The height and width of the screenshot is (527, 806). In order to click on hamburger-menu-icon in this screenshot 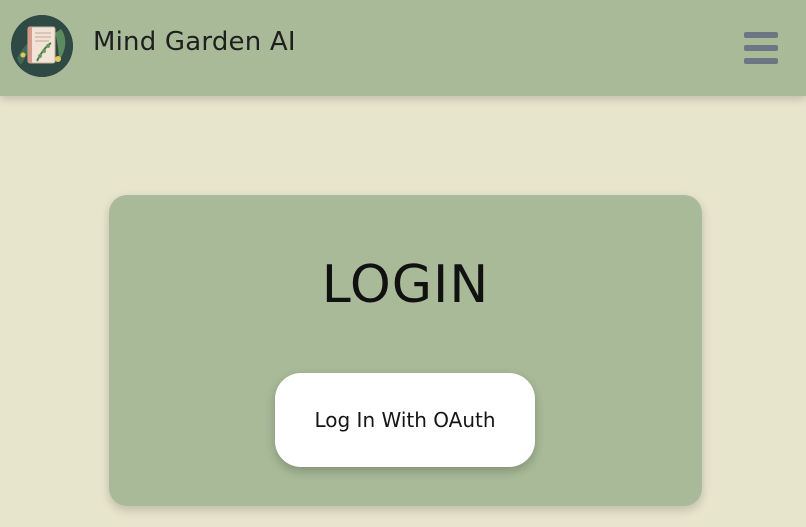, I will do `click(761, 48)`.